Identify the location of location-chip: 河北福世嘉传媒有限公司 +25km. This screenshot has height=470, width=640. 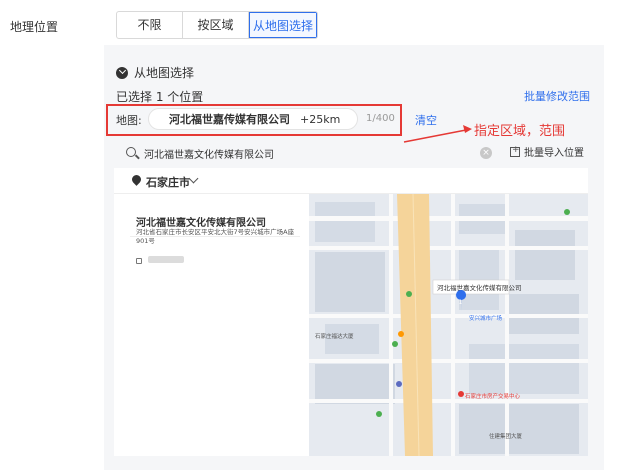
(253, 119).